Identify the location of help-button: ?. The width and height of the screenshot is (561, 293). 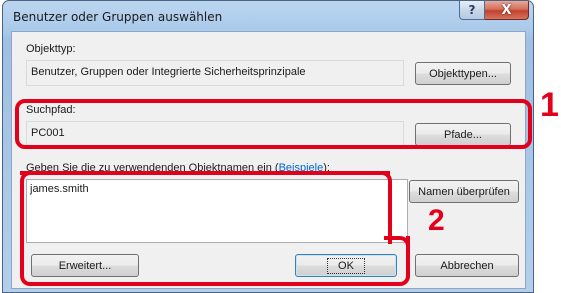
(472, 10).